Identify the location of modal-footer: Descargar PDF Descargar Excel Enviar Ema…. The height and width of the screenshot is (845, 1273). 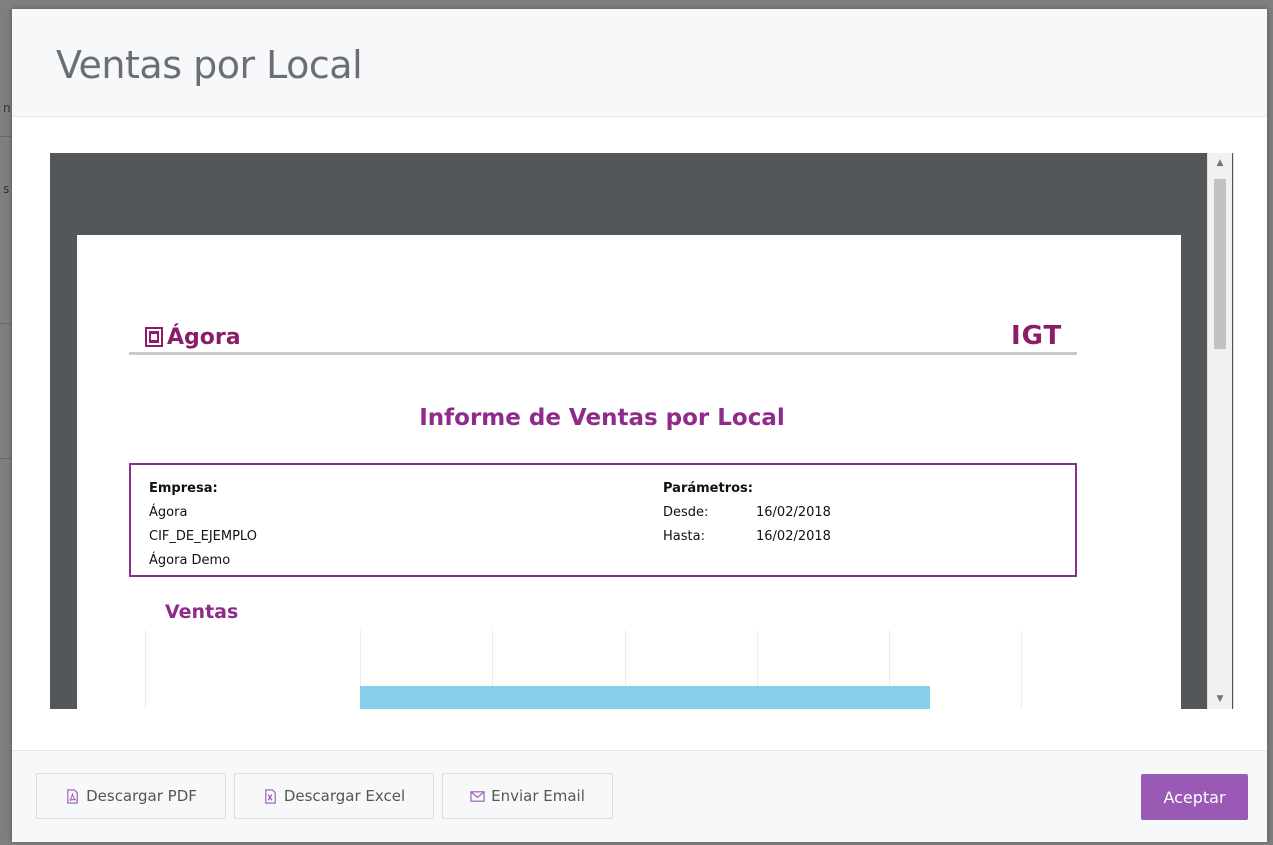
(639, 796).